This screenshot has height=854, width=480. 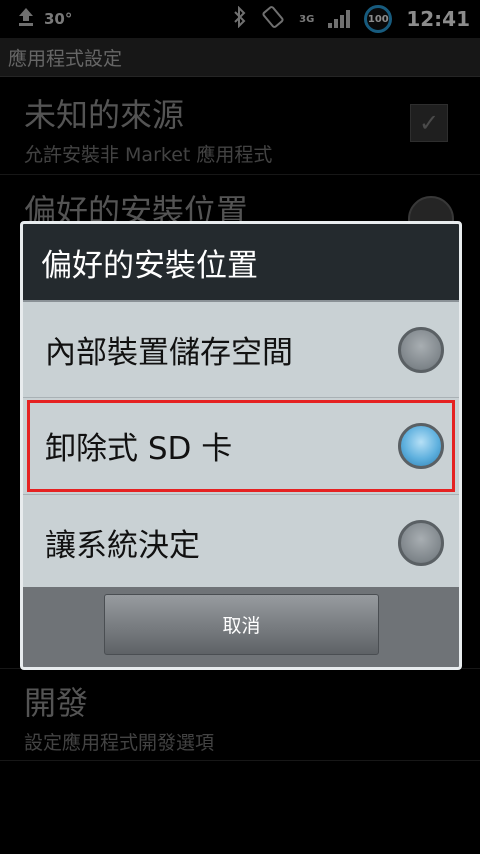 I want to click on radio-button-sd-card, so click(x=421, y=445).